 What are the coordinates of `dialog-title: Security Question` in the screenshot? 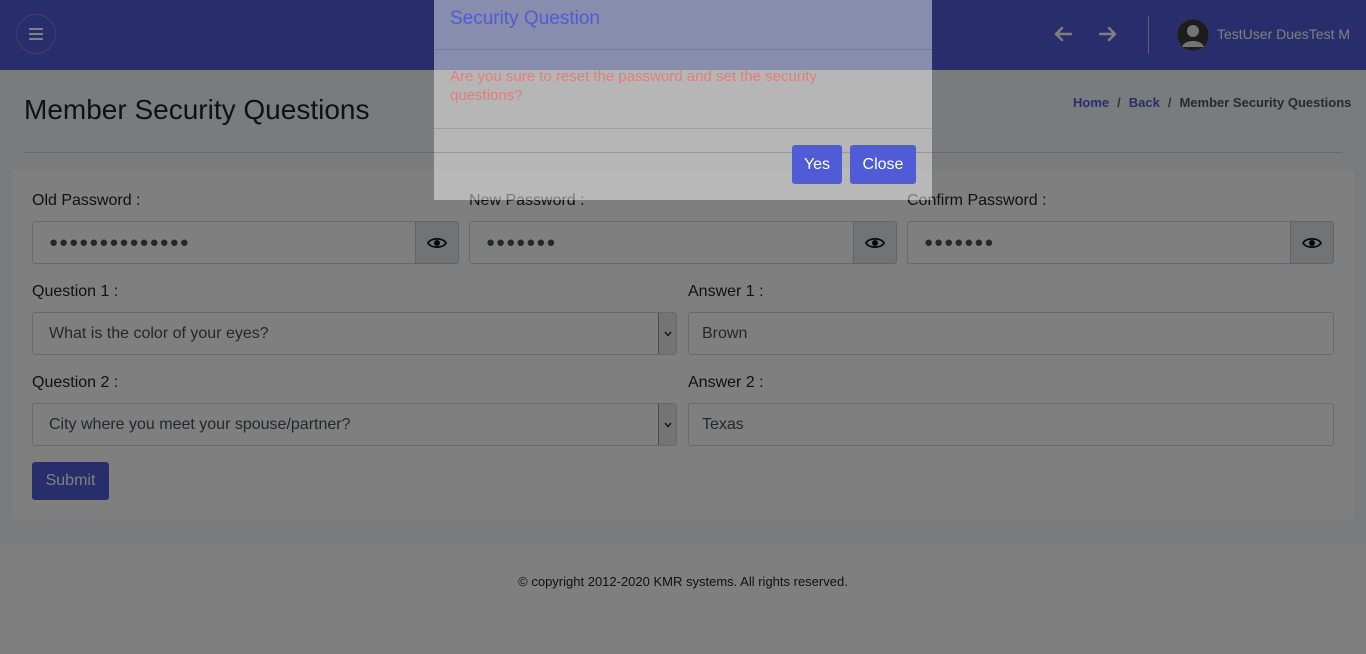 It's located at (525, 18).